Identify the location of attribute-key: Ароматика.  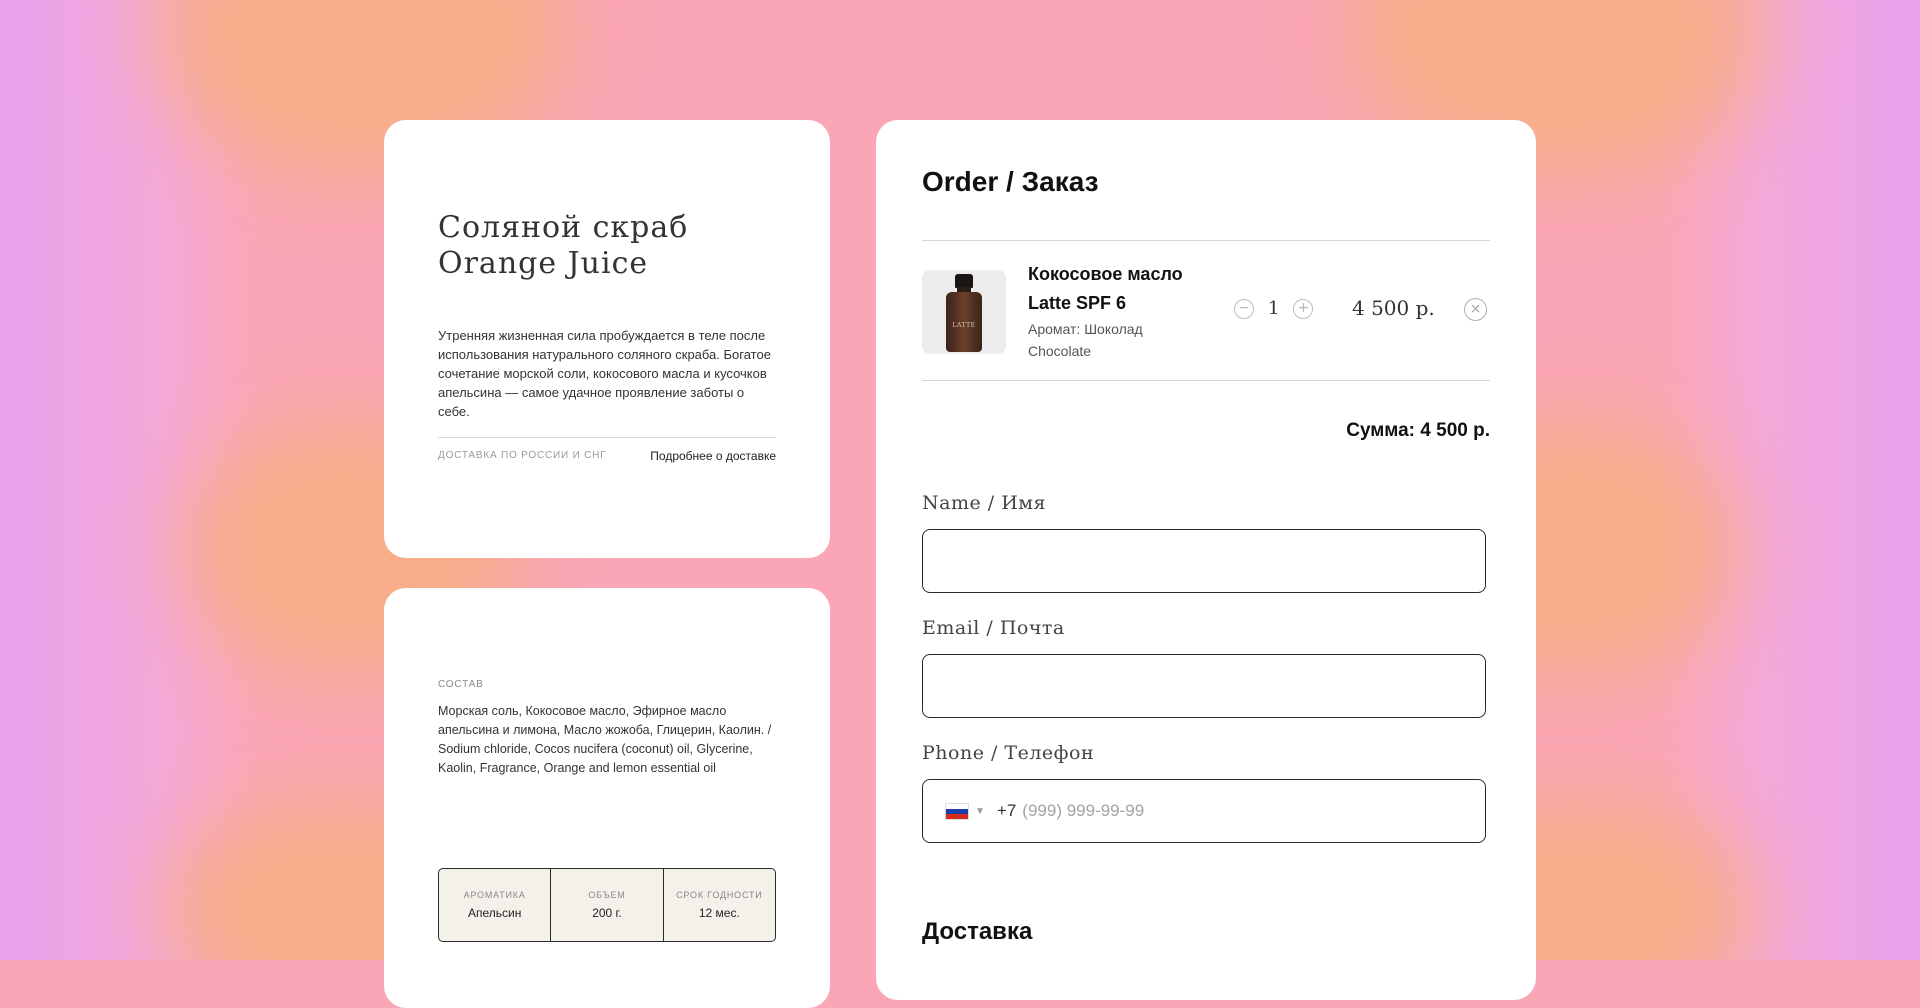
(494, 895).